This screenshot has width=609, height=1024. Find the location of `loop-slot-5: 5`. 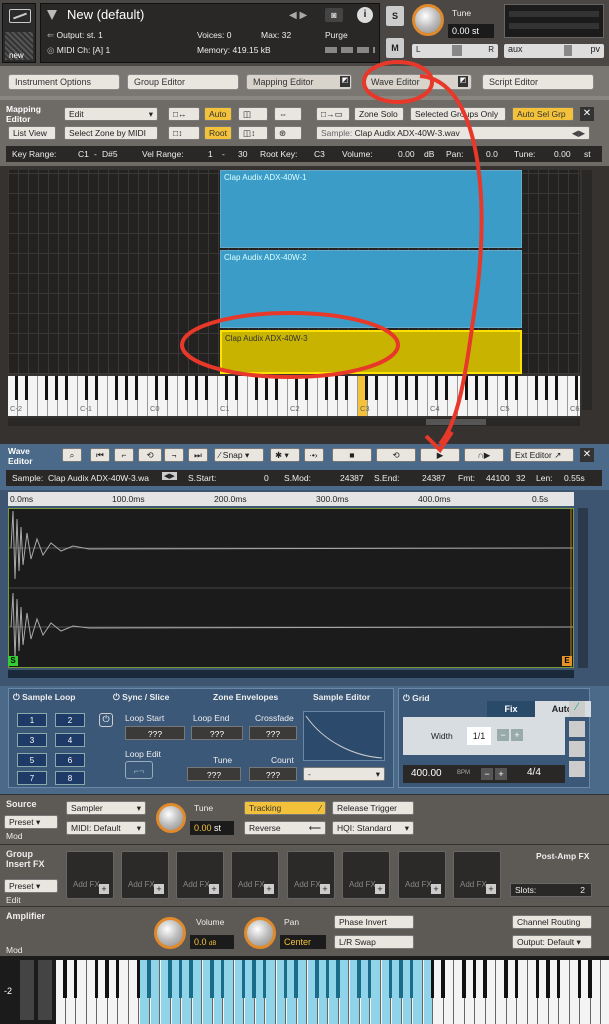

loop-slot-5: 5 is located at coordinates (32, 760).